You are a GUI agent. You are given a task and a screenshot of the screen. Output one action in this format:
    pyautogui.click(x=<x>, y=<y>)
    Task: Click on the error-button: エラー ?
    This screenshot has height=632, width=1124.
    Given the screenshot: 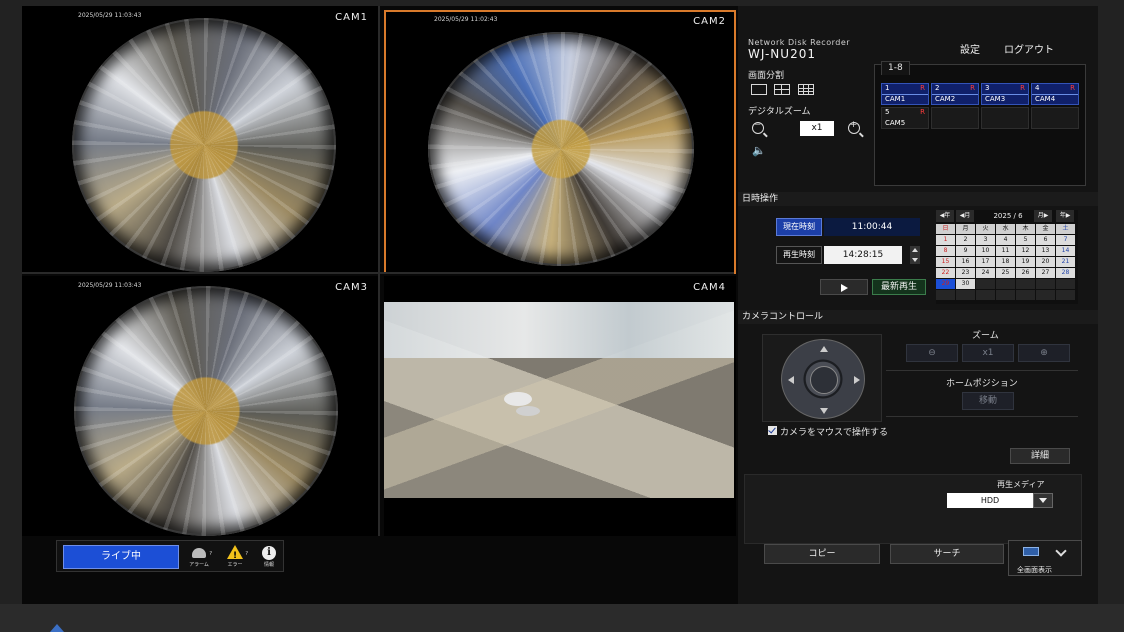 What is the action you would take?
    pyautogui.click(x=235, y=557)
    